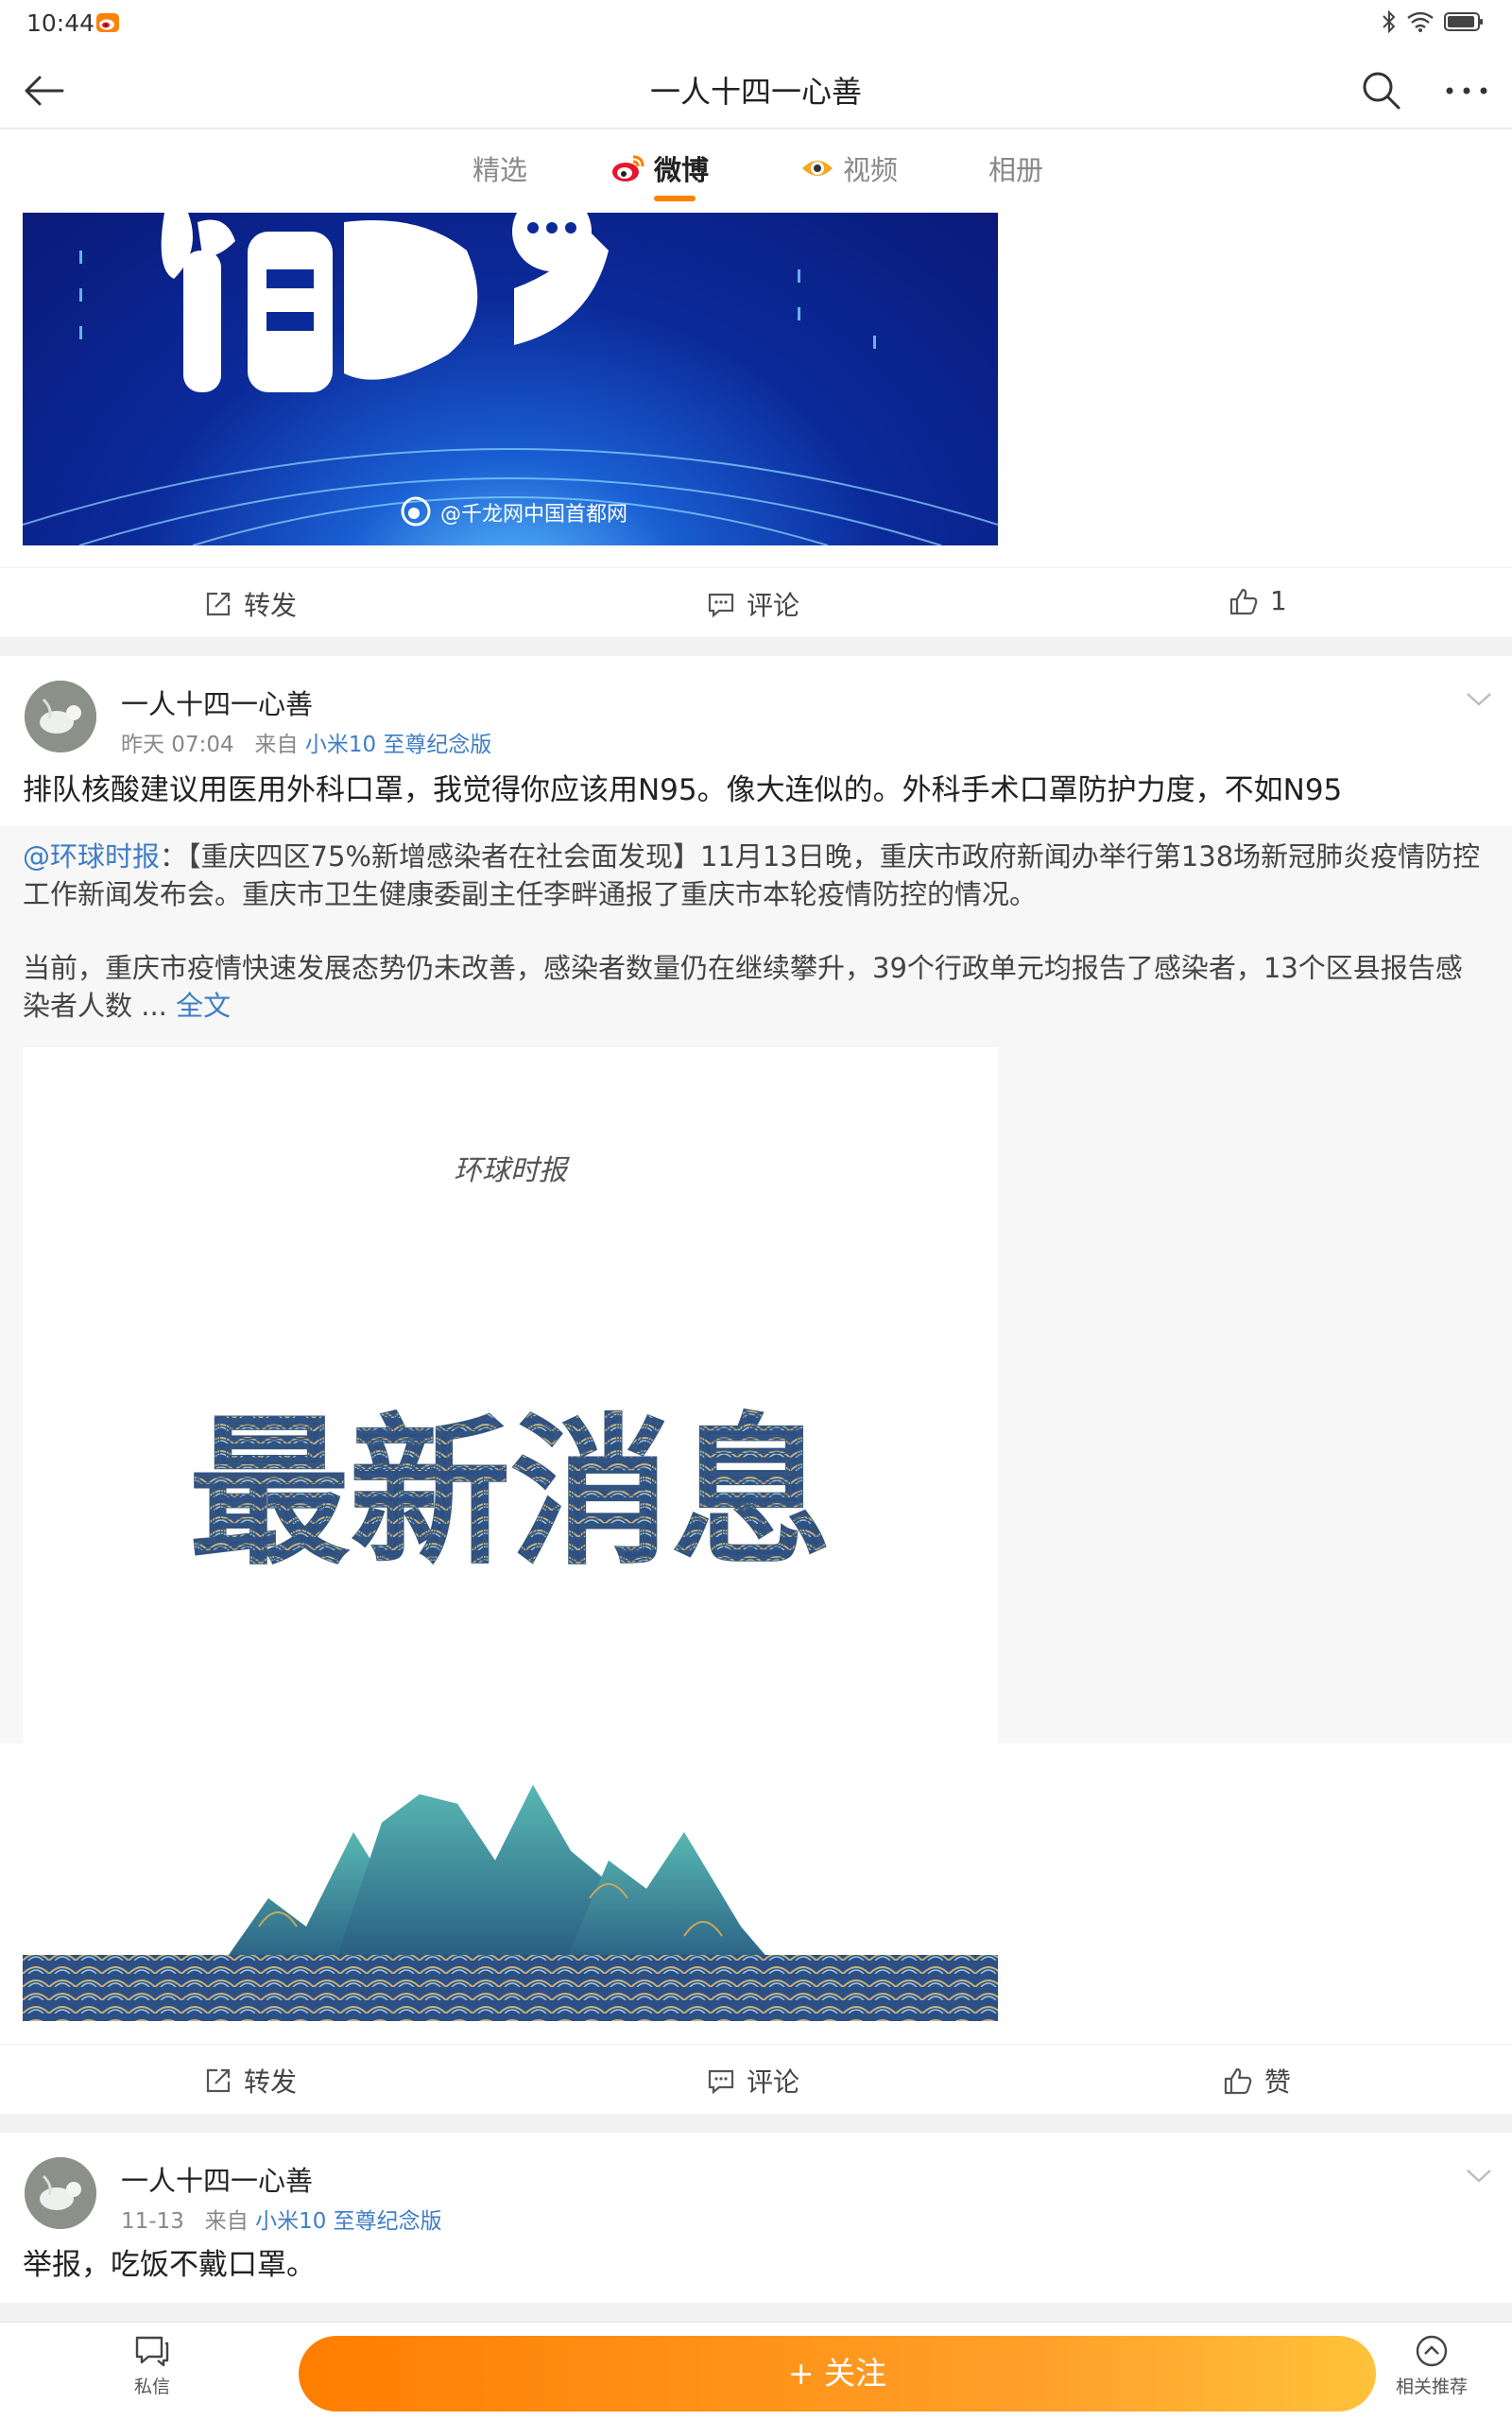  Describe the element at coordinates (837, 2373) in the screenshot. I see `follow-button: + 关注` at that location.